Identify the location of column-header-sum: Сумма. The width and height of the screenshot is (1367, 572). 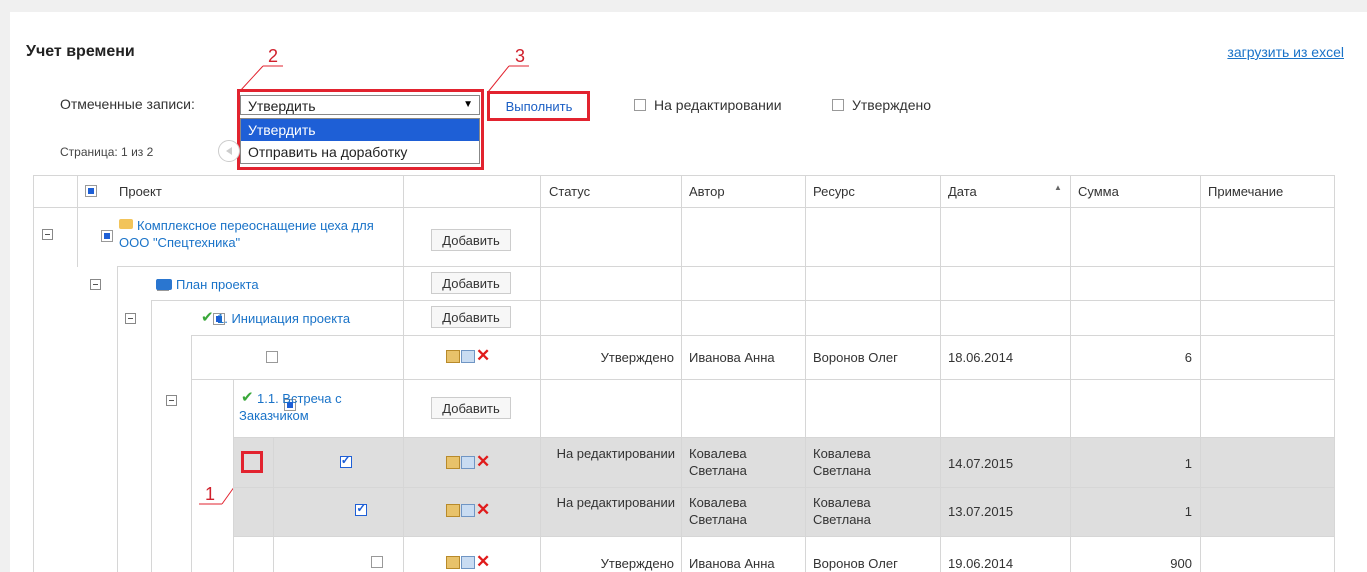
(1098, 191).